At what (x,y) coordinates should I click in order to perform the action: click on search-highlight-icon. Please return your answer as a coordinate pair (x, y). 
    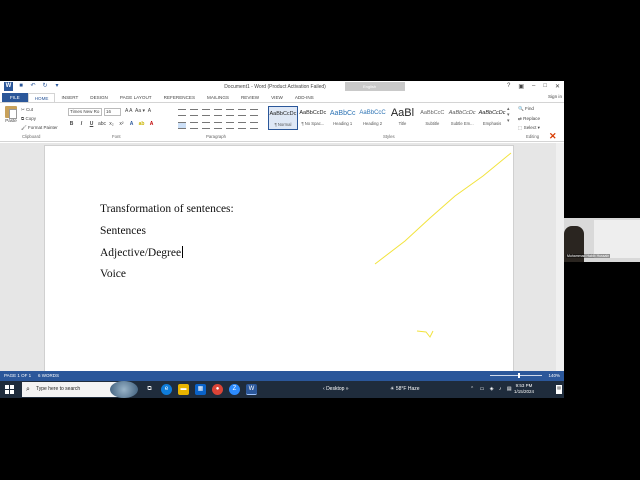
    Looking at the image, I should click on (124, 389).